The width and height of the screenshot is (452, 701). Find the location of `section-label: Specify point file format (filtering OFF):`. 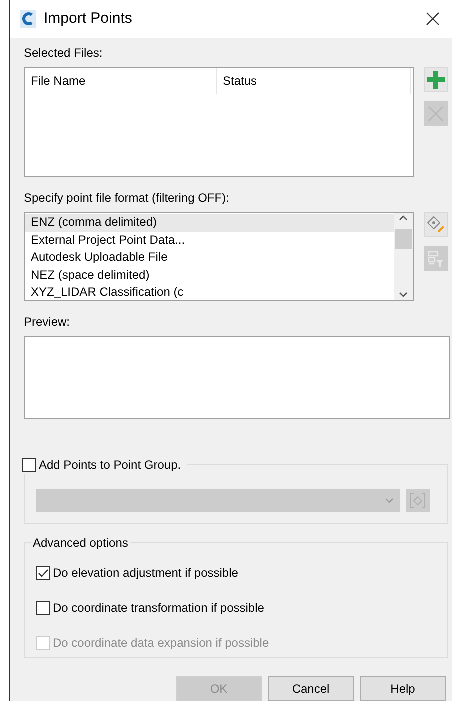

section-label: Specify point file format (filtering OFF): is located at coordinates (127, 198).